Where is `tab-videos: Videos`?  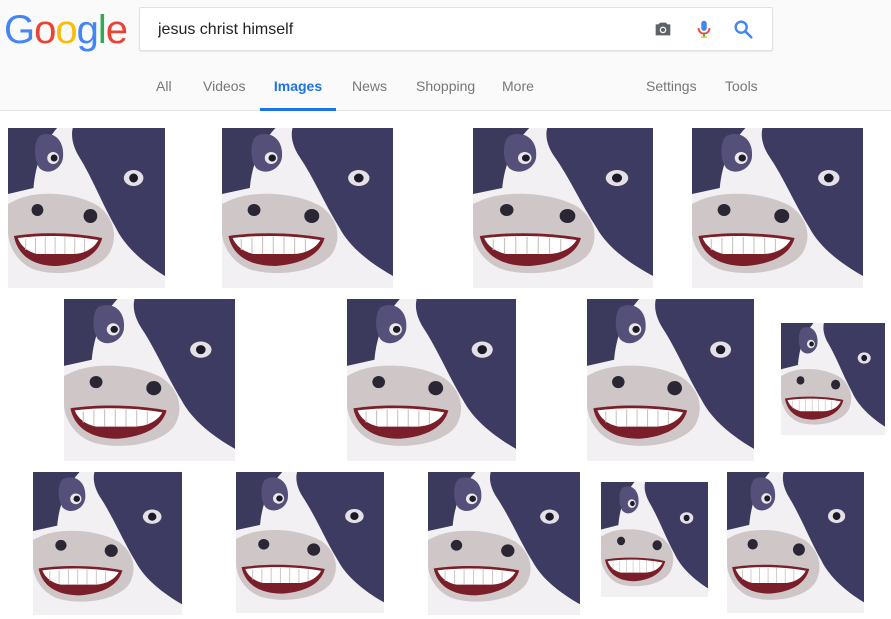
tab-videos: Videos is located at coordinates (224, 89).